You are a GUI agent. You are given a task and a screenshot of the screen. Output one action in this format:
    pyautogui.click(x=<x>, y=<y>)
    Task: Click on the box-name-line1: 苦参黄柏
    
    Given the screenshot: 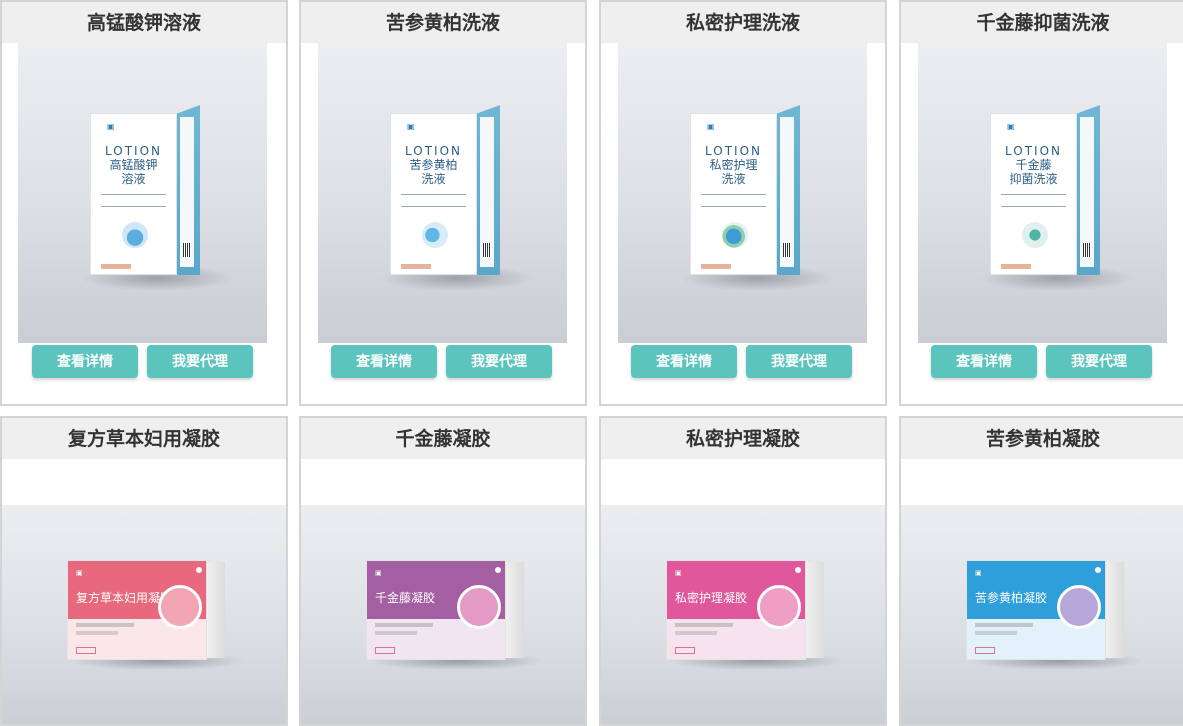 What is the action you would take?
    pyautogui.click(x=433, y=165)
    